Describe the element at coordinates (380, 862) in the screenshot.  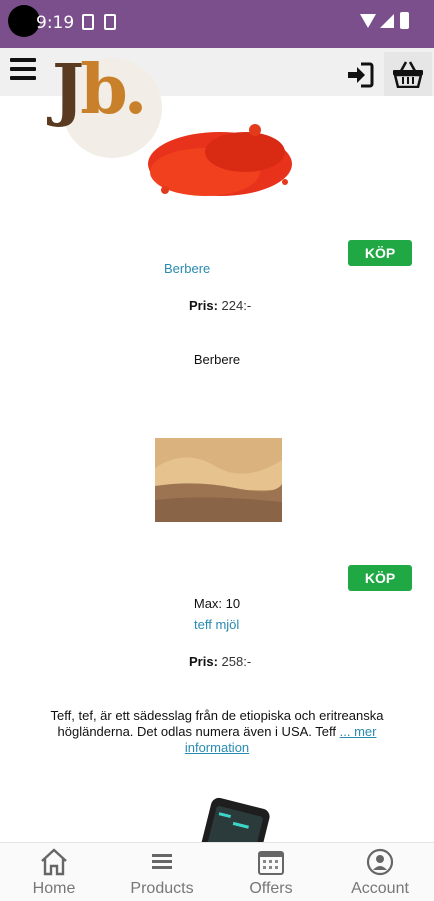
I see `account-icon` at that location.